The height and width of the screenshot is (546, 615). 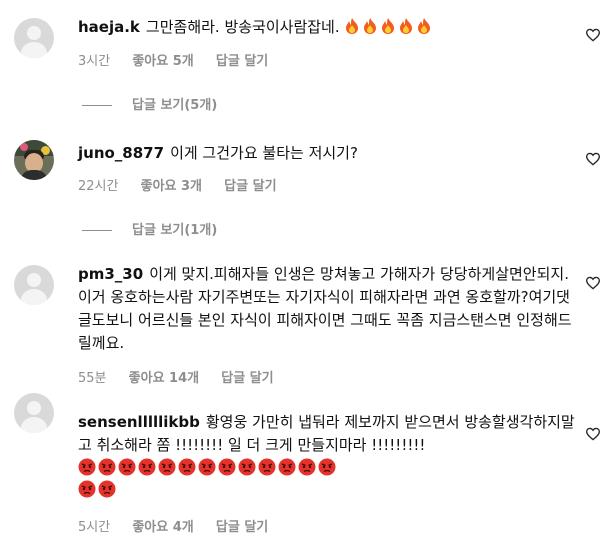 I want to click on comment-body: 이게 그건가요 불타는 저시기?, so click(x=264, y=153).